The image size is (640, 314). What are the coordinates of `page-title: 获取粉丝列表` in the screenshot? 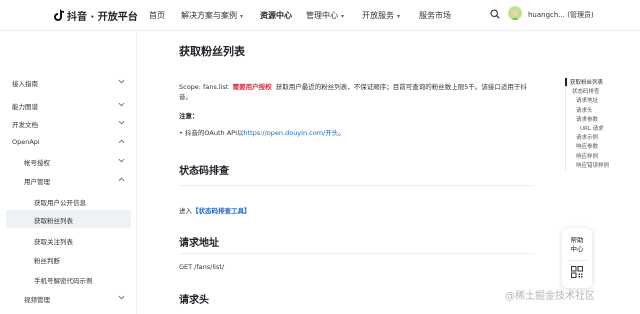 It's located at (212, 51).